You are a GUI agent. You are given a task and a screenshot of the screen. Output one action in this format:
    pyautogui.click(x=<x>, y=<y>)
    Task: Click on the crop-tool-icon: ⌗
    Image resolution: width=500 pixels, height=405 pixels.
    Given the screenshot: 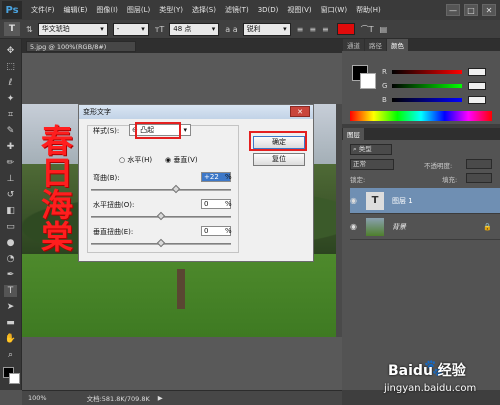 What is the action you would take?
    pyautogui.click(x=10, y=115)
    